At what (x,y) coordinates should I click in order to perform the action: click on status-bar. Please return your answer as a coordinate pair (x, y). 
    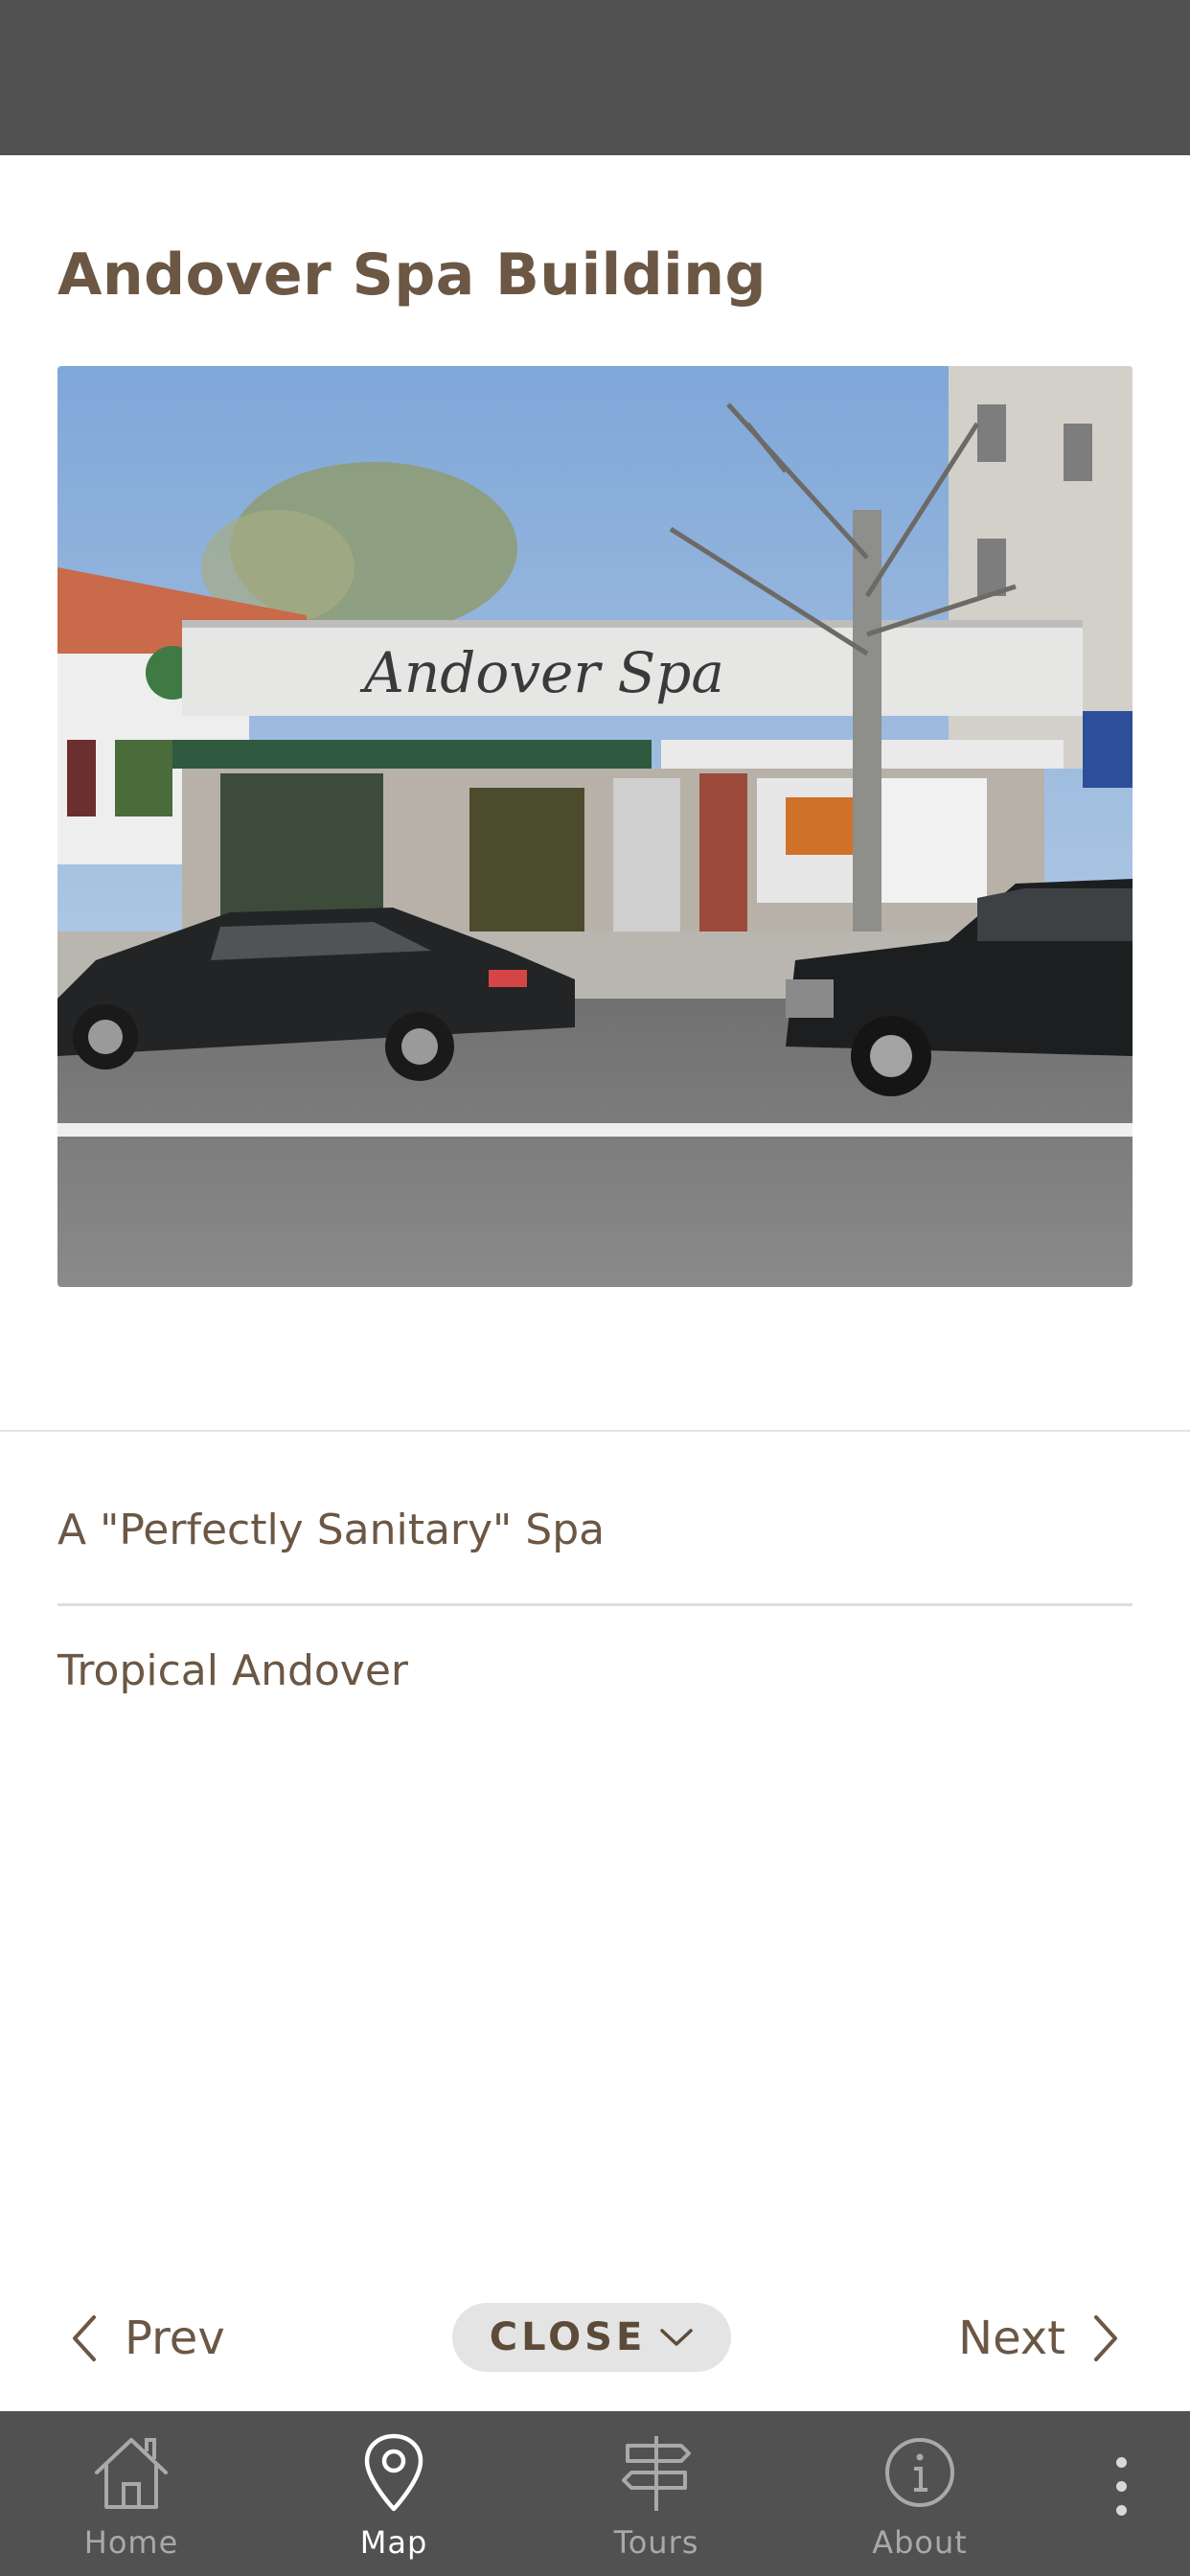
    Looking at the image, I should click on (595, 77).